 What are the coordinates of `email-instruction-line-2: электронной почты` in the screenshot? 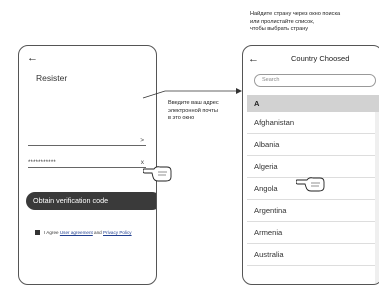 It's located at (193, 110).